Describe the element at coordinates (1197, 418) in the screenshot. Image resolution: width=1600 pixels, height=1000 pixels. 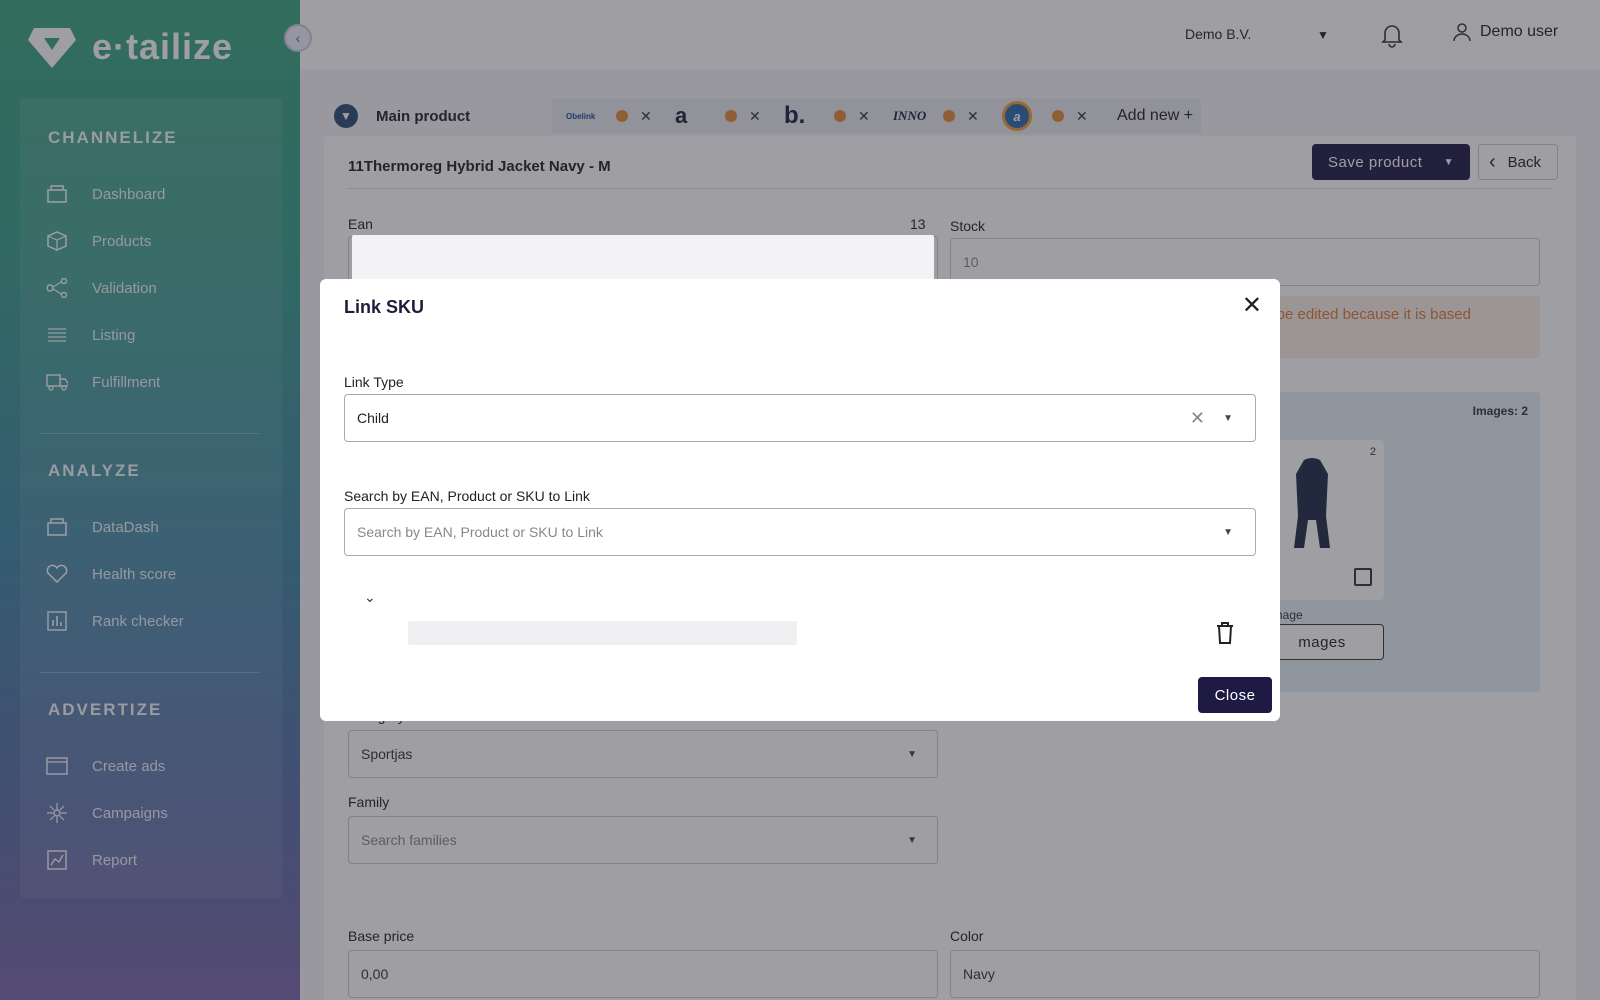
I see `clear-icon: ✕` at that location.